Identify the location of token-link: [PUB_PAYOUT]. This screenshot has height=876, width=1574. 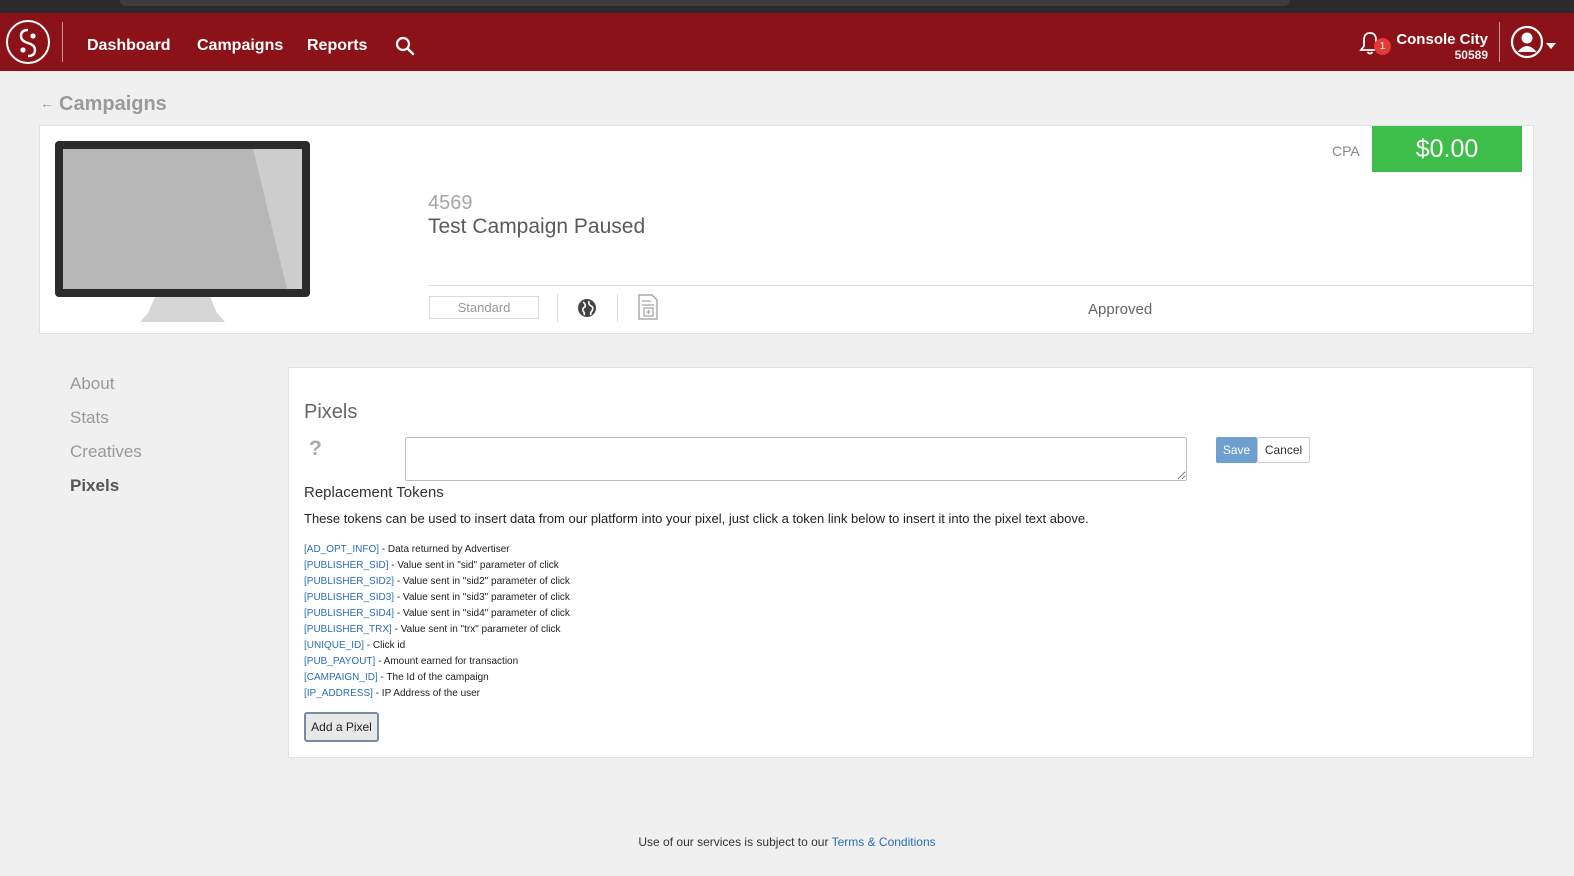
(339, 661).